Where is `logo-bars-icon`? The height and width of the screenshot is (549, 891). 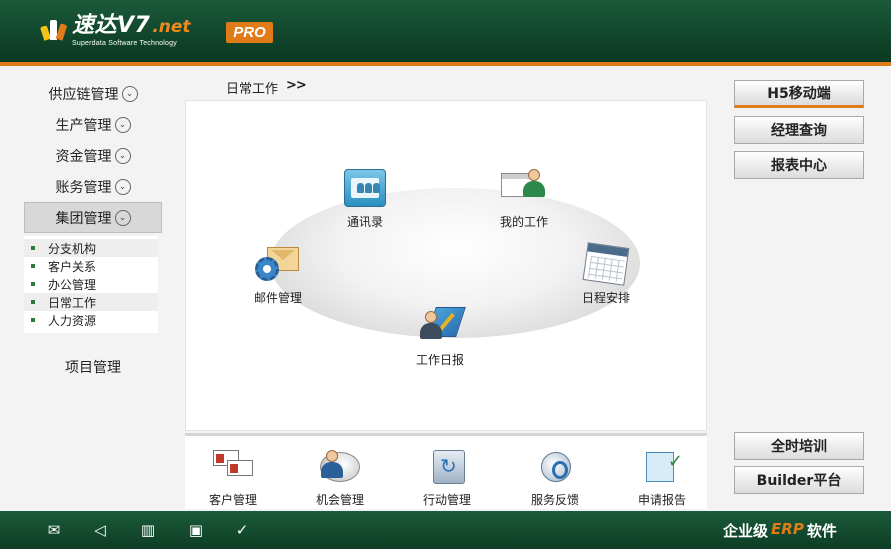 logo-bars-icon is located at coordinates (54, 27).